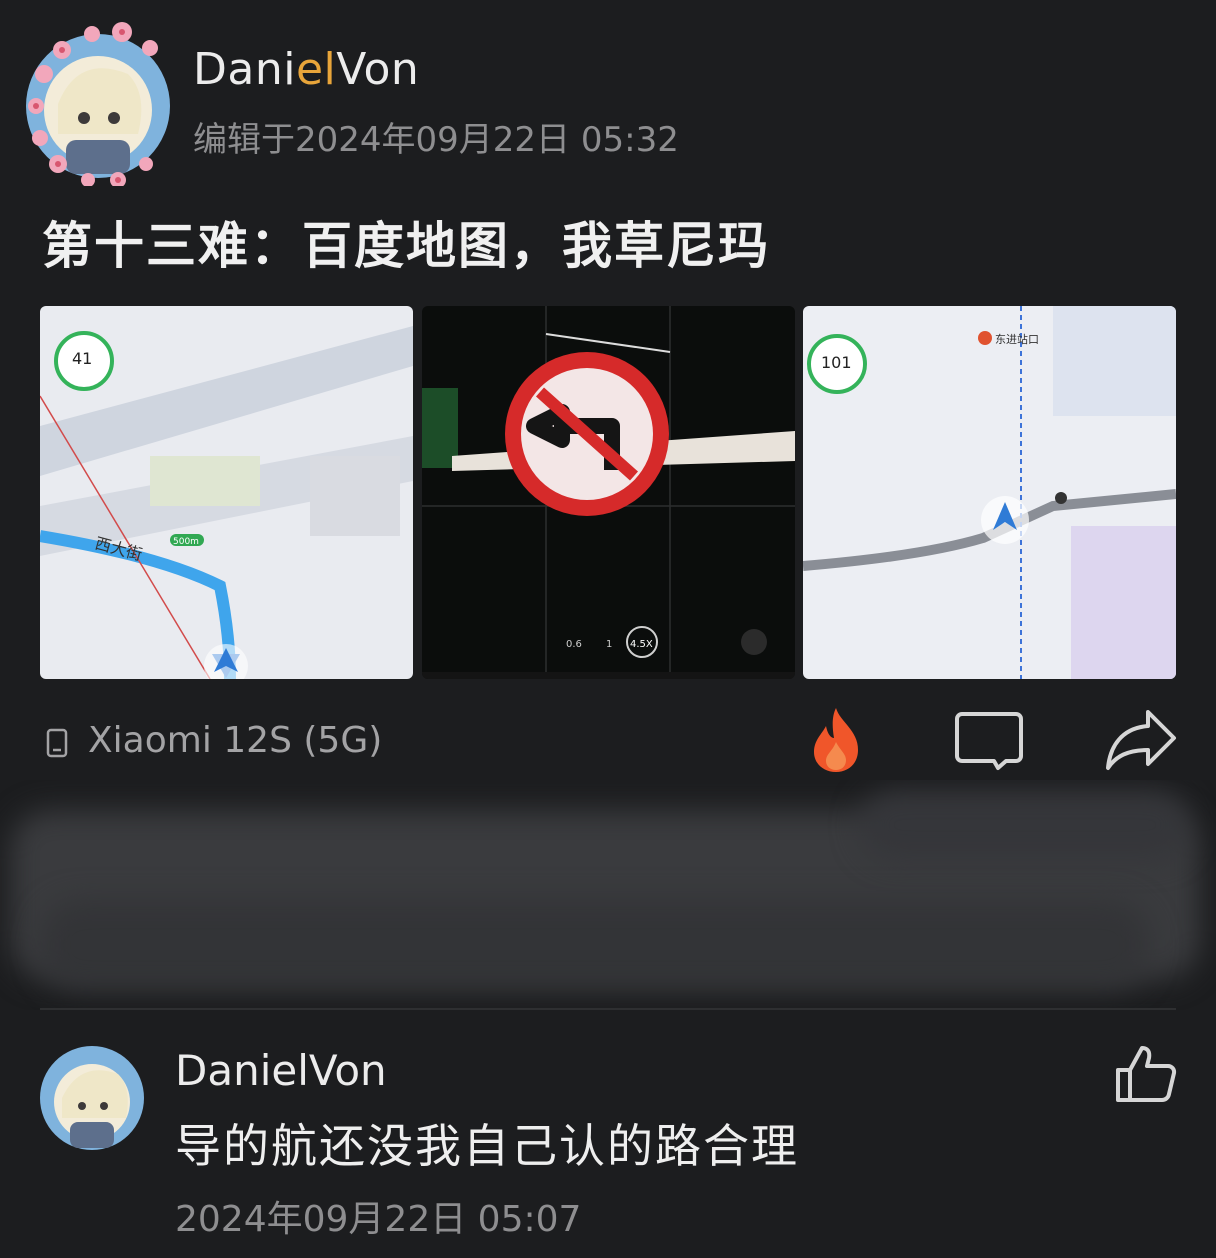 This screenshot has width=1216, height=1258. I want to click on author-name: DanielVon, so click(306, 69).